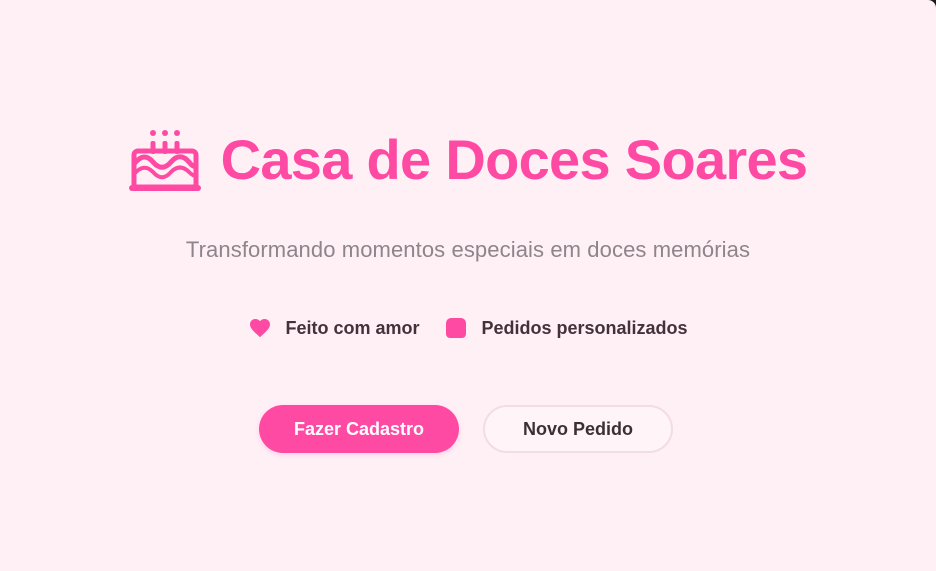 Image resolution: width=936 pixels, height=571 pixels. What do you see at coordinates (359, 429) in the screenshot?
I see `sign-up-button: Fazer Cadastro` at bounding box center [359, 429].